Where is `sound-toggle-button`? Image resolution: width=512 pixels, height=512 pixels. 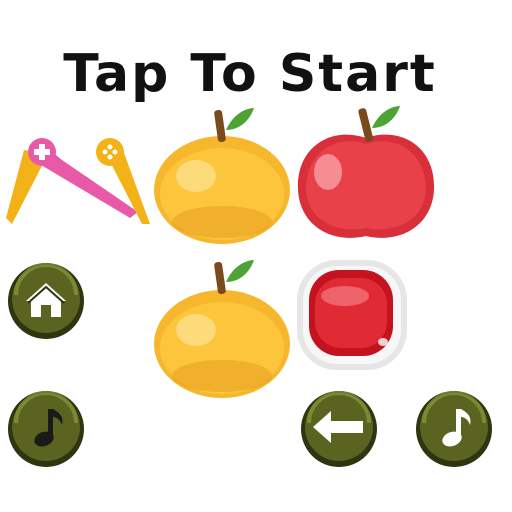
sound-toggle-button is located at coordinates (454, 429).